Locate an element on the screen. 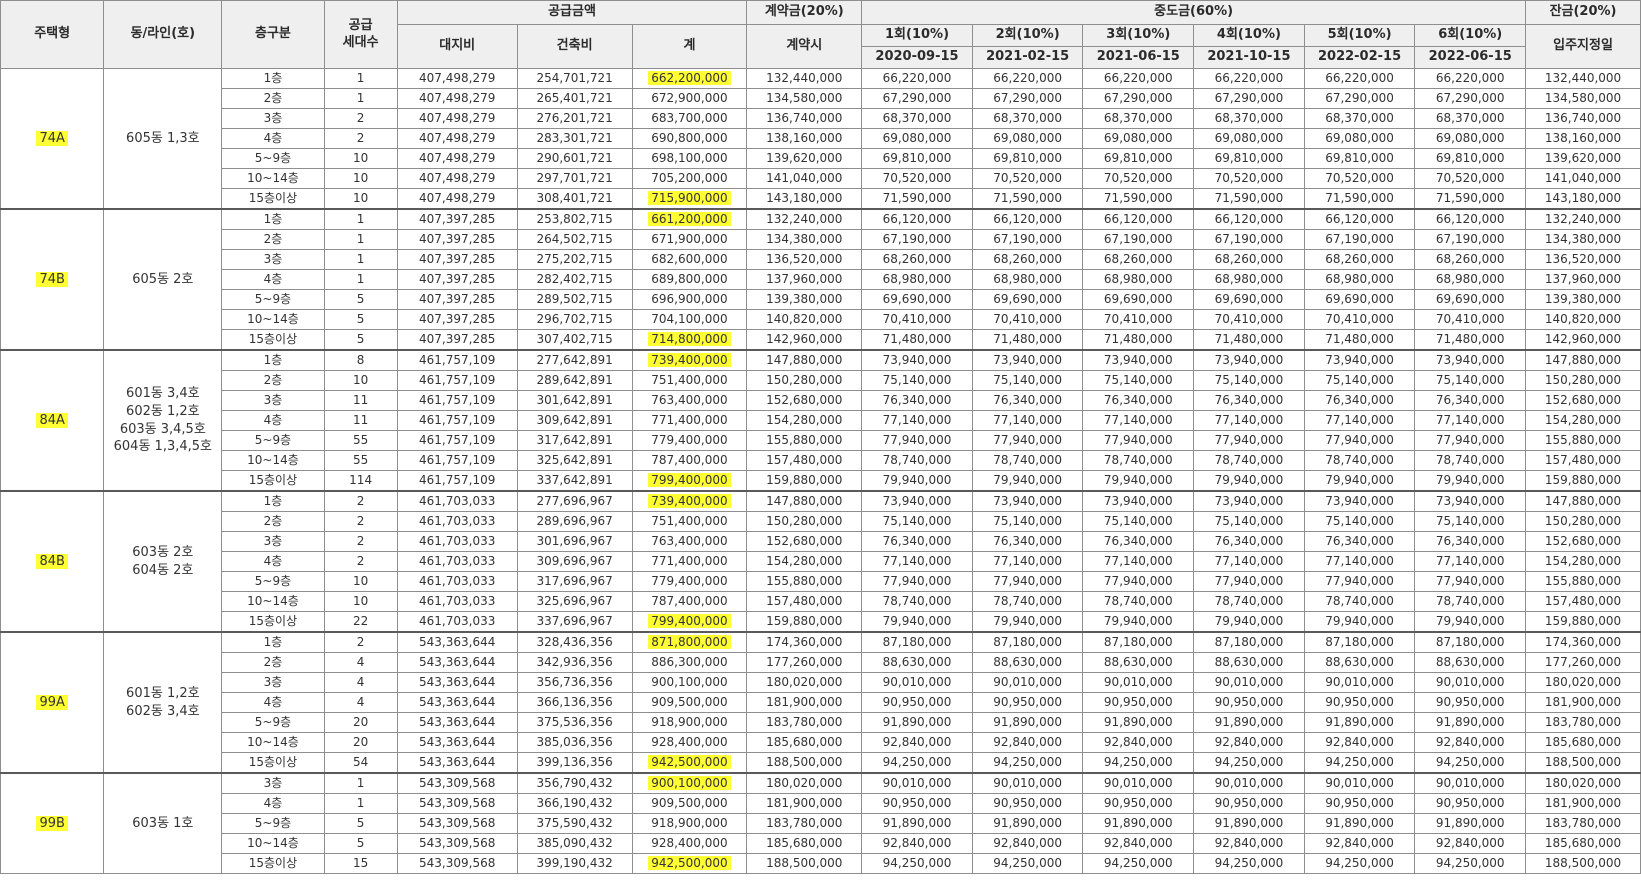 The image size is (1641, 892). total-price-cell: 683,700,000 is located at coordinates (689, 118).